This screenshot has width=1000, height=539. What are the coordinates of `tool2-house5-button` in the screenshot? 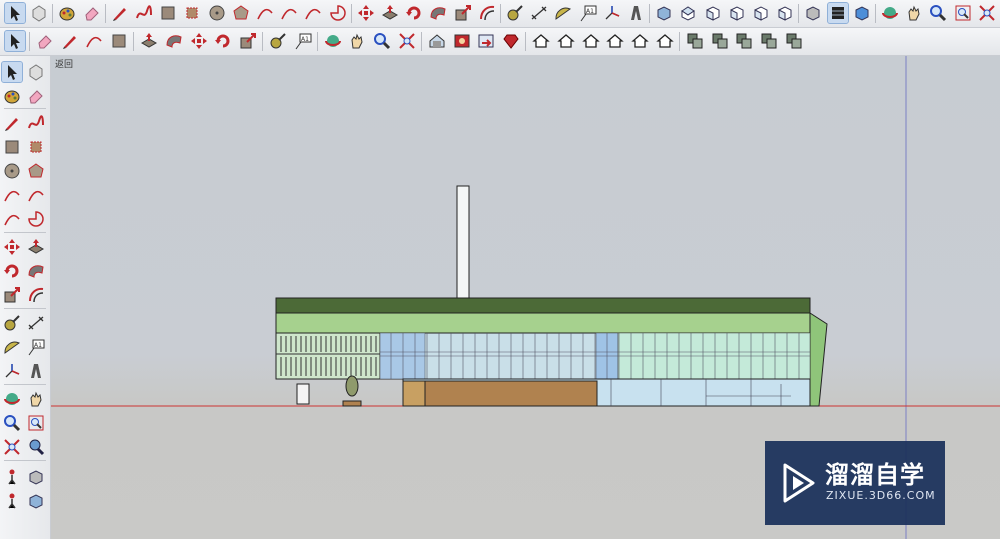 It's located at (640, 41).